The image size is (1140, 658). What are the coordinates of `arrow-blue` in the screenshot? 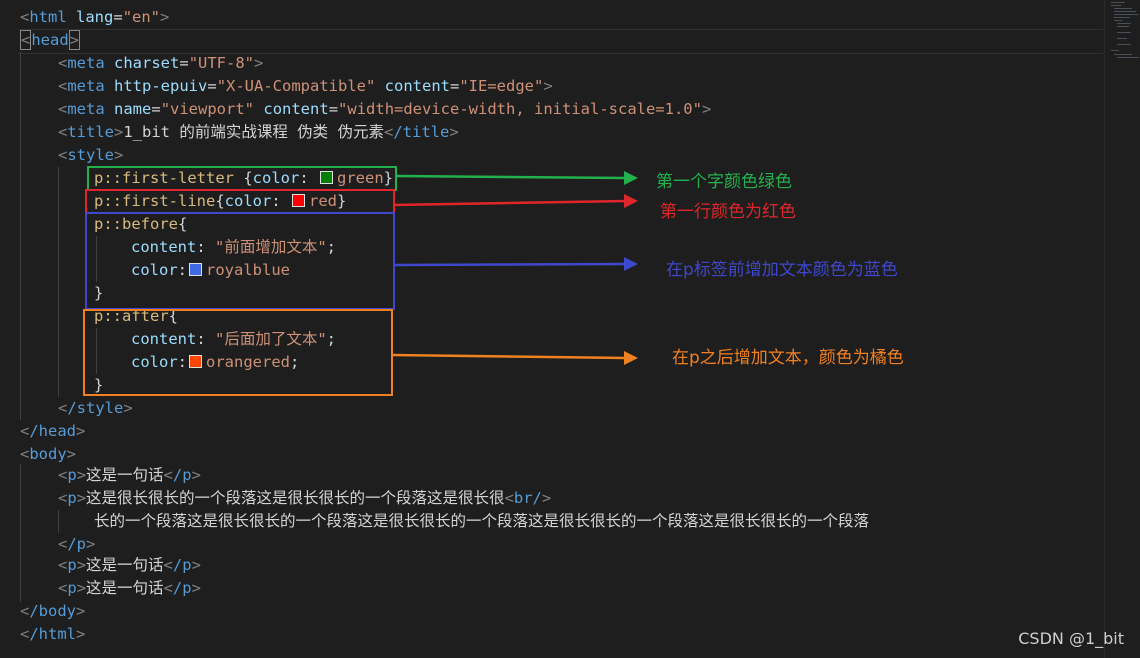 It's located at (515, 264).